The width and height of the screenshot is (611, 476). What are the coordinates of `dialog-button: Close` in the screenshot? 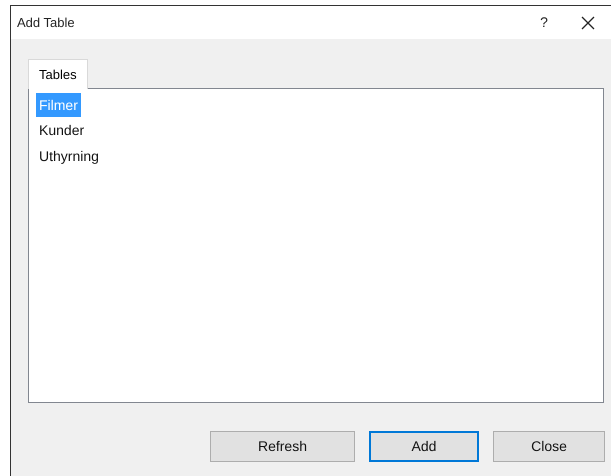 It's located at (549, 446).